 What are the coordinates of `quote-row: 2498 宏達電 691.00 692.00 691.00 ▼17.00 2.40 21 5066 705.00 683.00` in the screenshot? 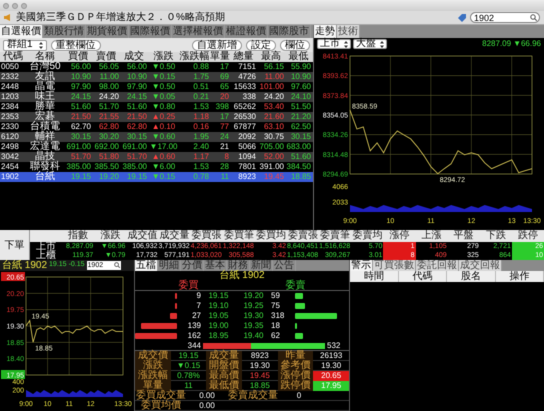 It's located at (156, 147).